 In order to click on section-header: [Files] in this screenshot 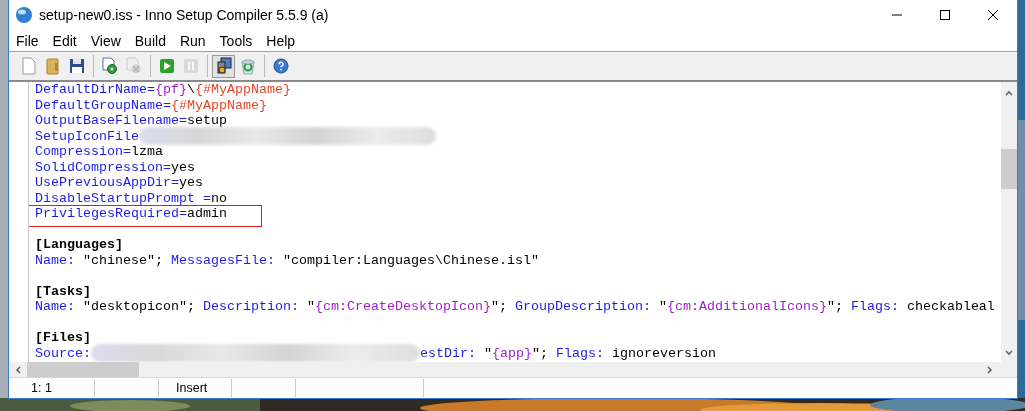, I will do `click(63, 338)`.